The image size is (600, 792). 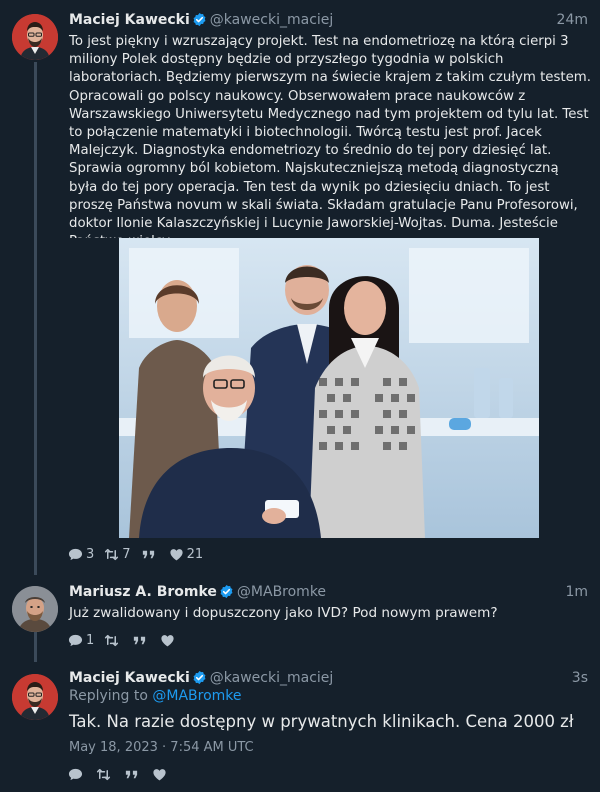 I want to click on quote-button, so click(x=133, y=774).